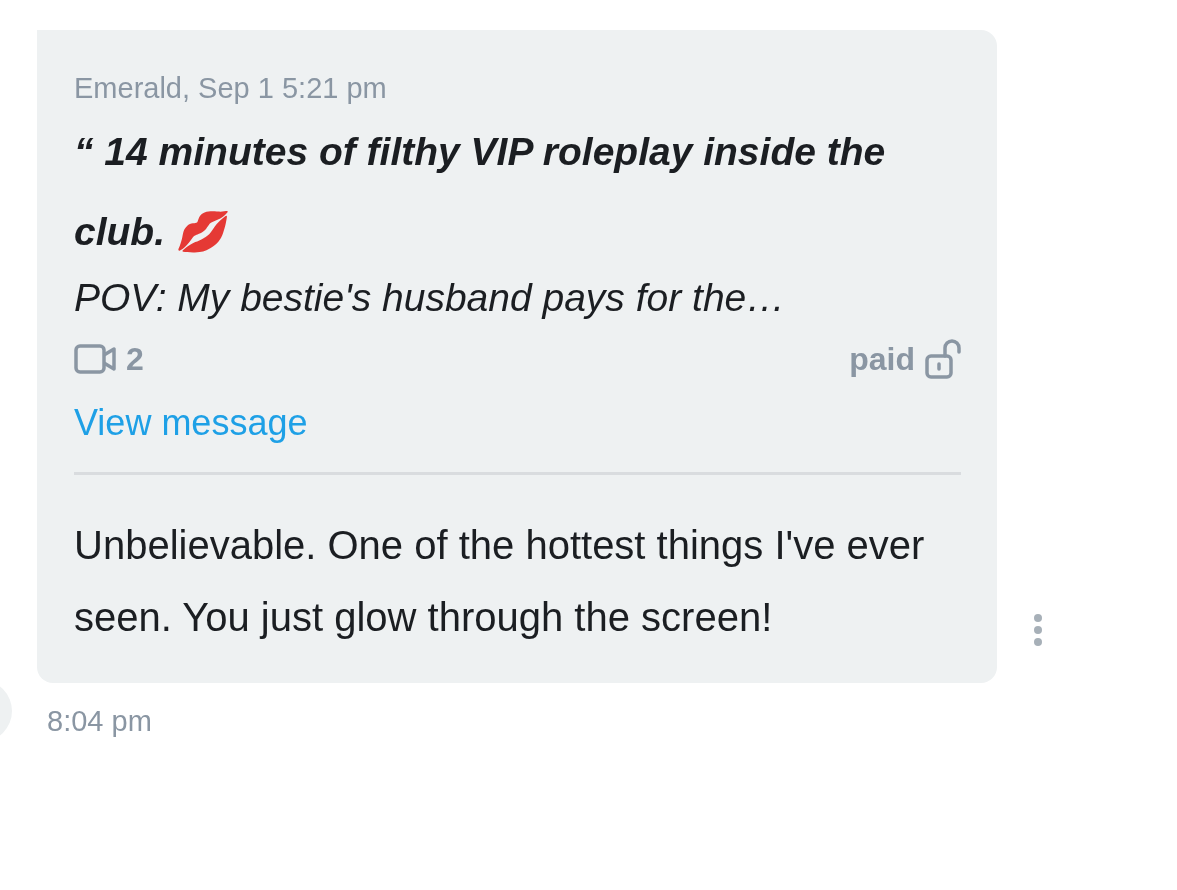  Describe the element at coordinates (1038, 630) in the screenshot. I see `more-icon` at that location.